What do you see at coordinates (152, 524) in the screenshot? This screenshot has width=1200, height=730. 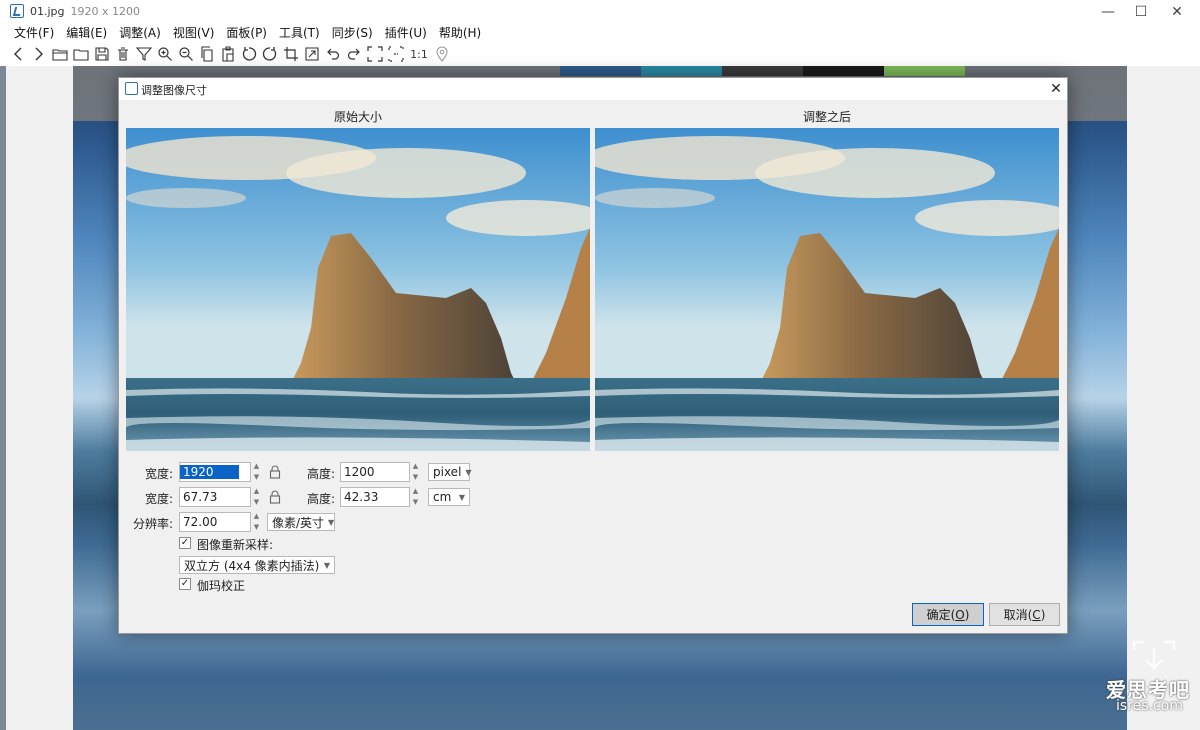 I see `resolution-label: 分辨率:` at bounding box center [152, 524].